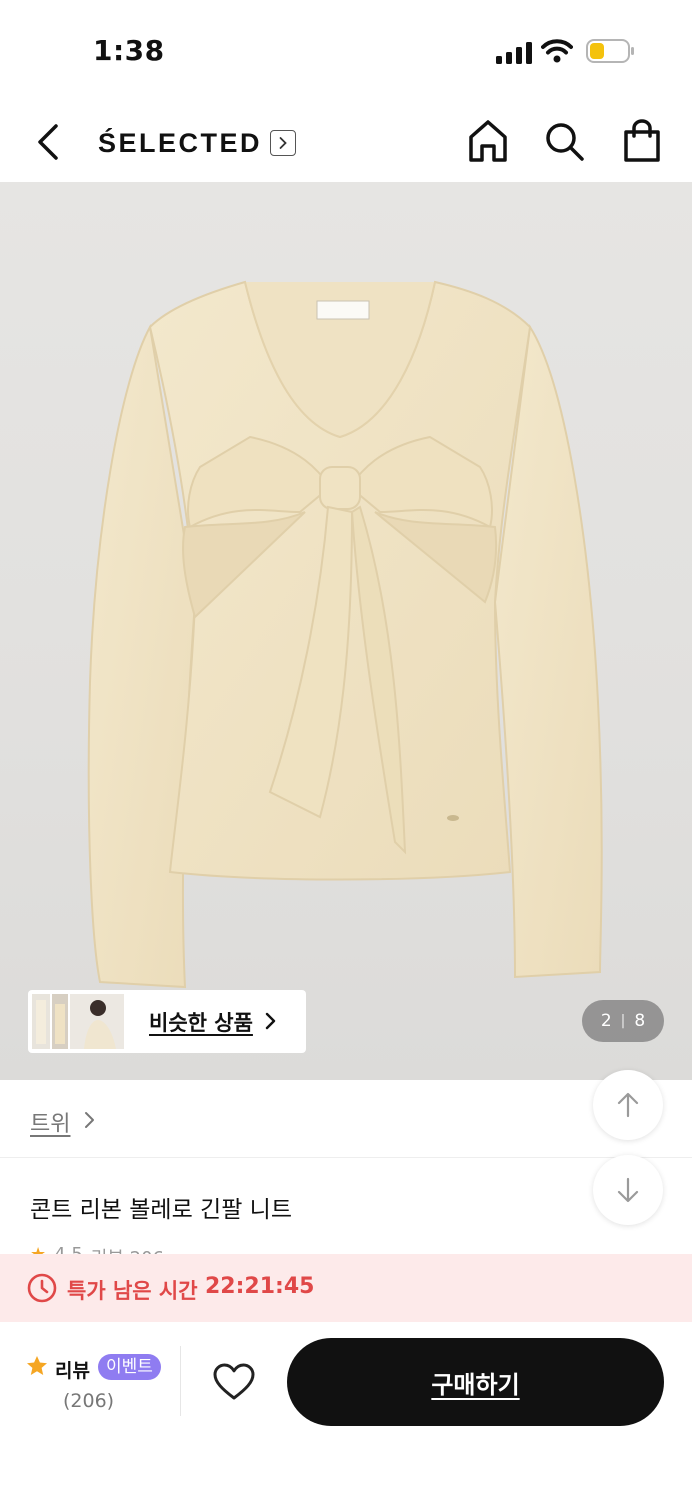 The width and height of the screenshot is (692, 1500). I want to click on brand-link: ŚELECTED, so click(197, 143).